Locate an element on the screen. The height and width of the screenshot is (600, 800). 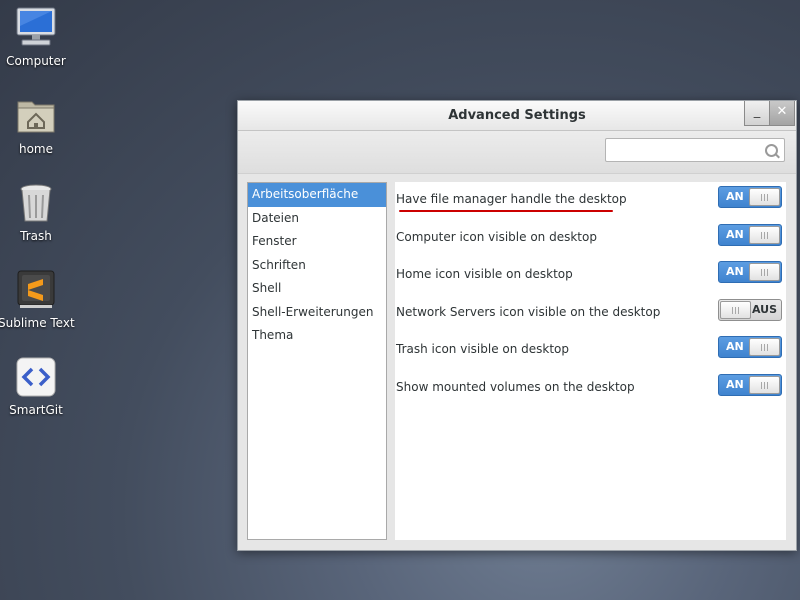
setting-label: Home icon visible on desktop is located at coordinates (484, 274).